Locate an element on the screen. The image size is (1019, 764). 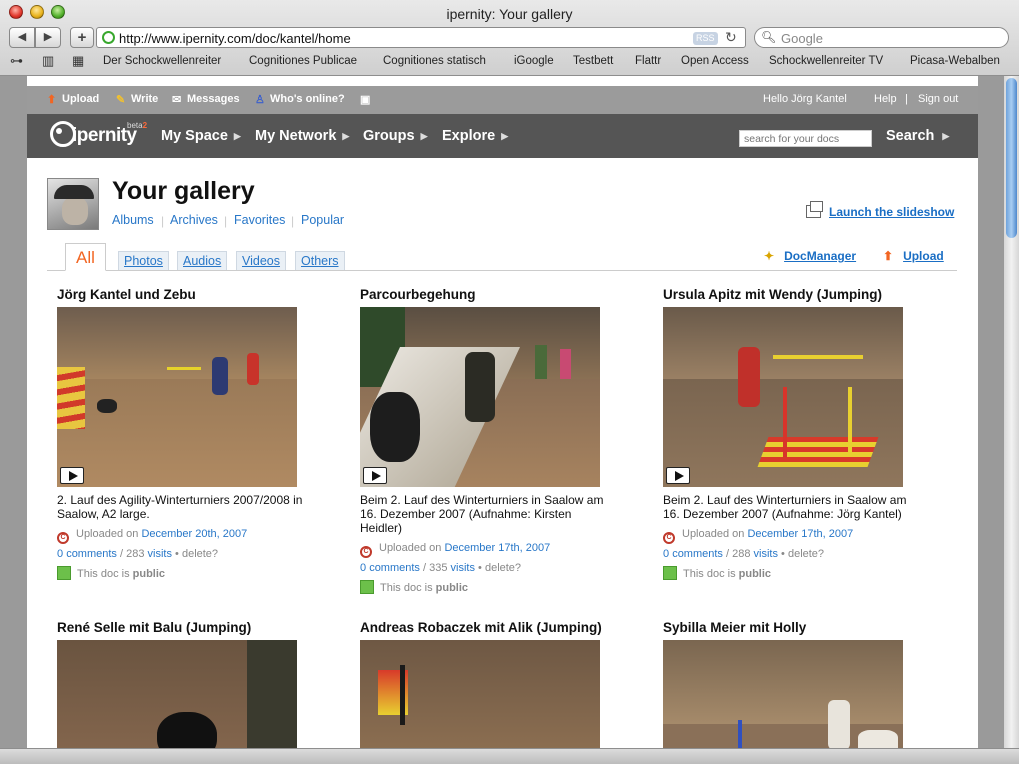
bookmark-item: Der Schockwellenreiter is located at coordinates (162, 61).